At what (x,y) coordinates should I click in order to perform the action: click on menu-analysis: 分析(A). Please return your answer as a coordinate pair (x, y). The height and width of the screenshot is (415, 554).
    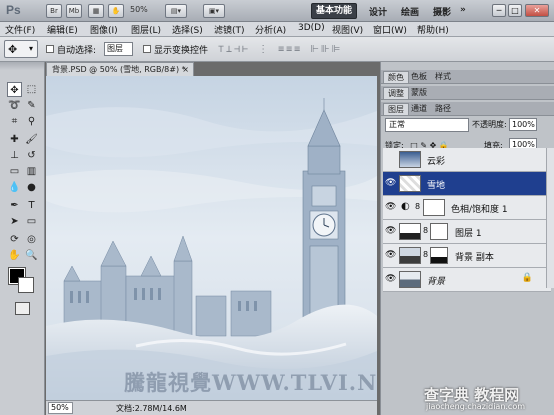
    Looking at the image, I should click on (270, 29).